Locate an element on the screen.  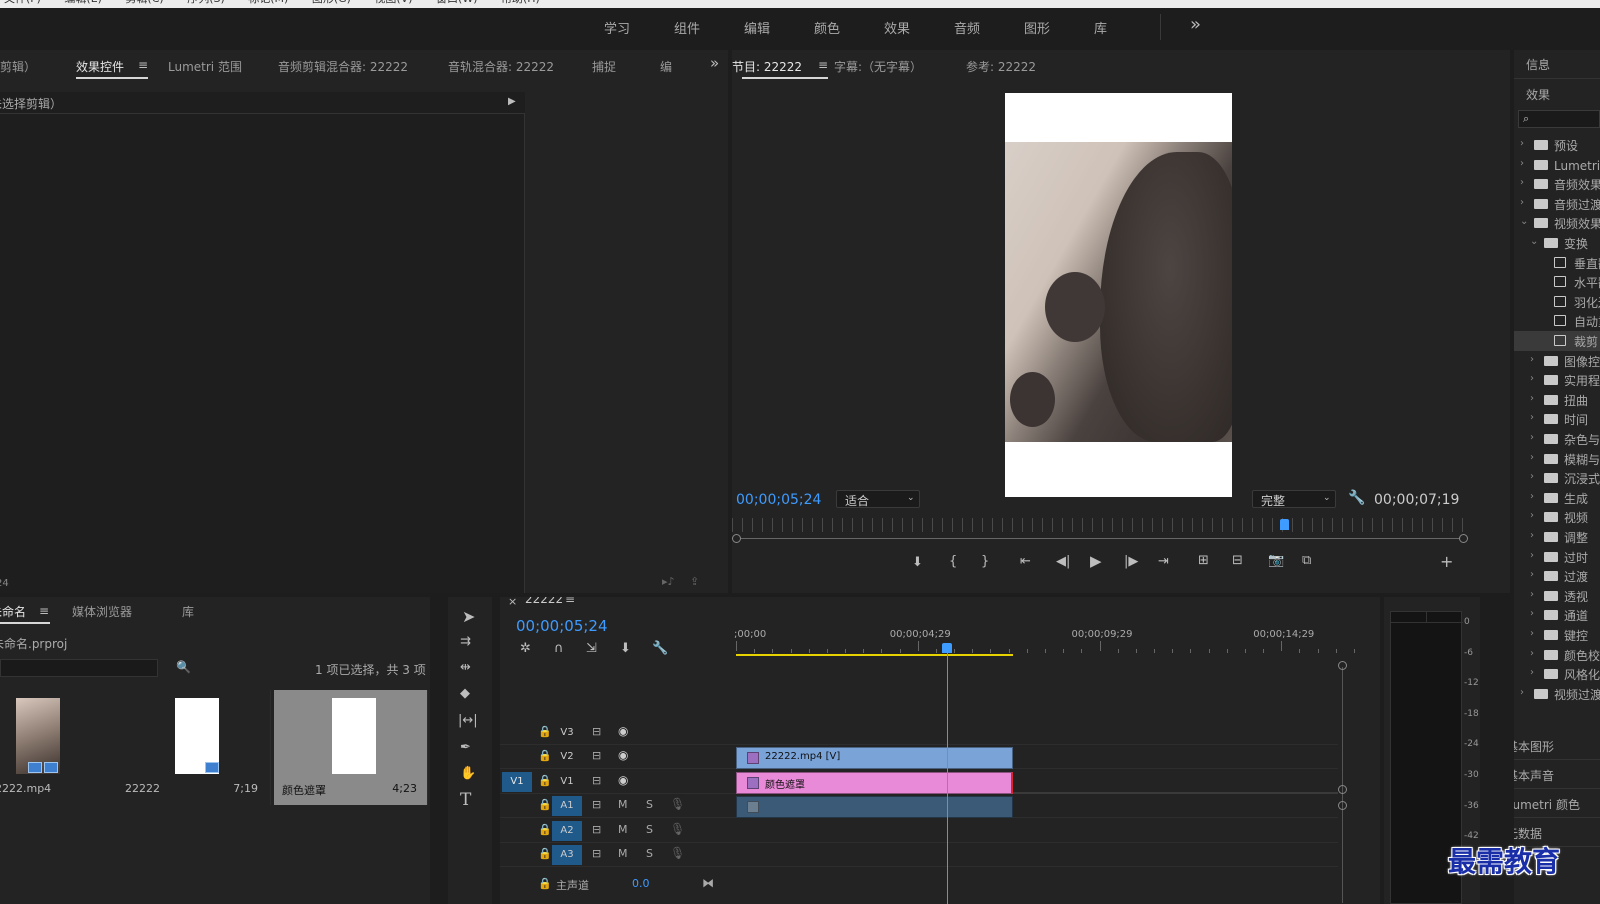
effects-tree-item: 羽化边缘 is located at coordinates (1557, 302).